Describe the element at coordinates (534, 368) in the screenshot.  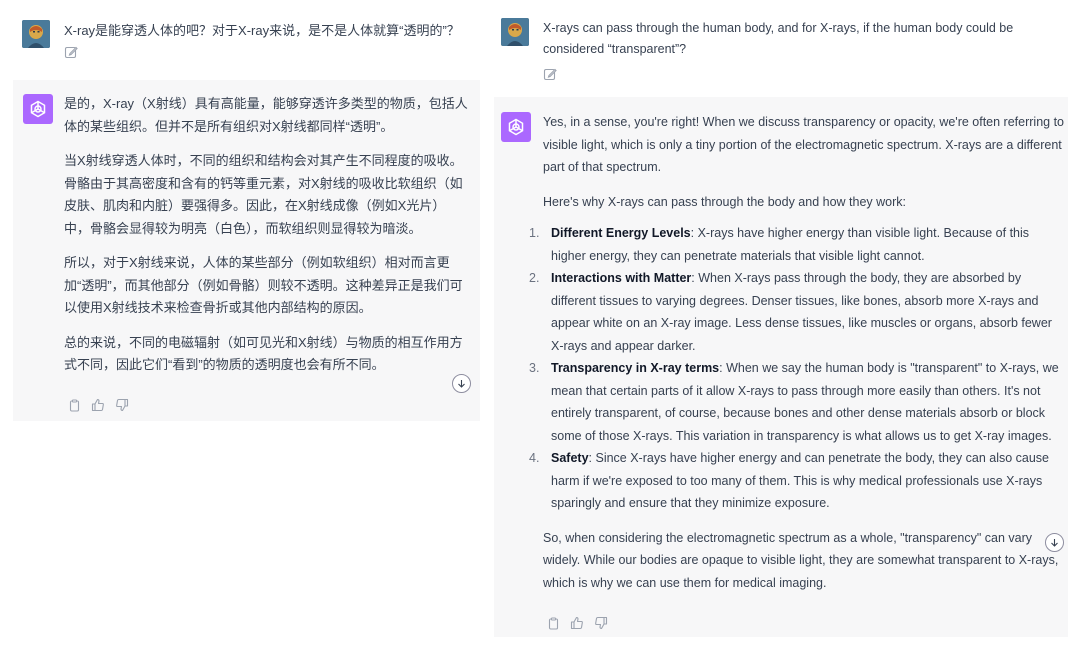
I see `list-number: 3.` at that location.